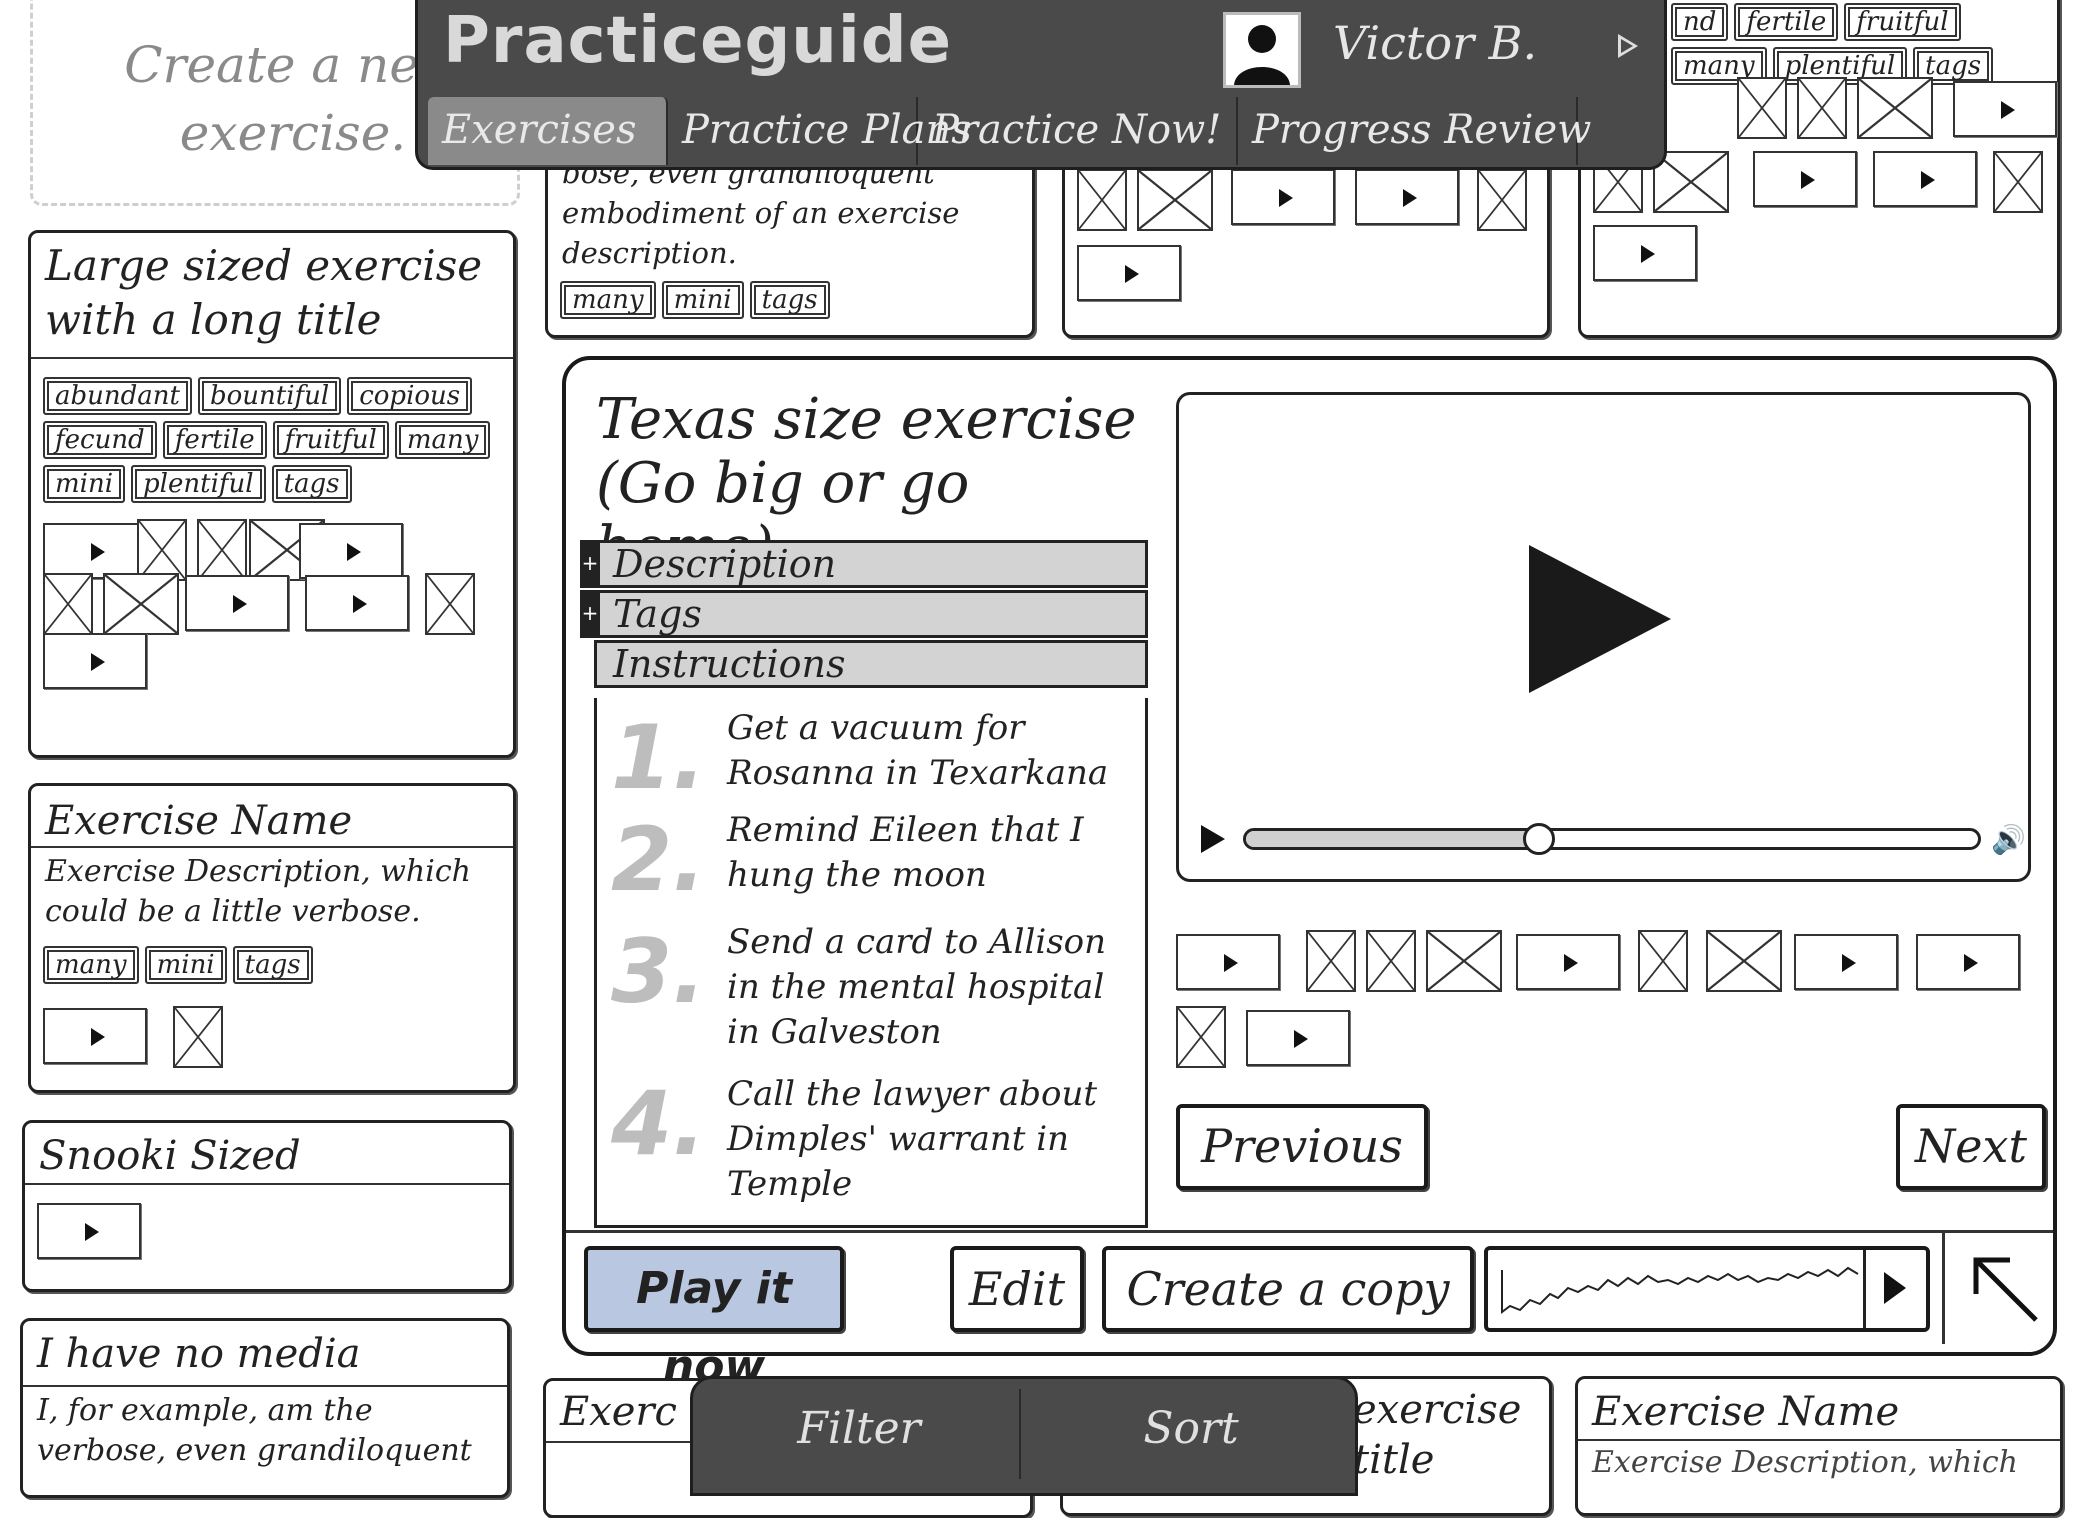 The width and height of the screenshot is (2083, 1518). I want to click on panel-divider, so click(1309, 1231).